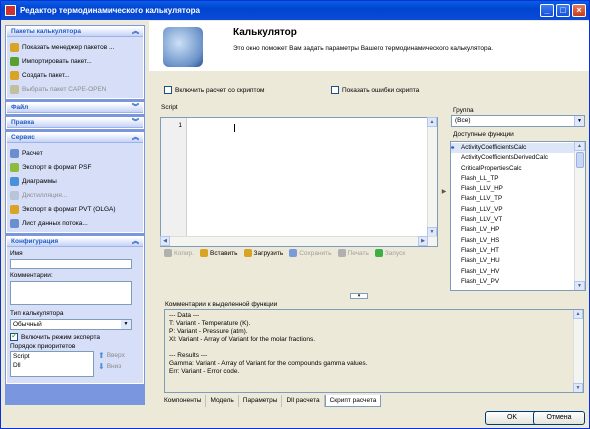 The height and width of the screenshot is (429, 590). I want to click on expert-mode-checkbox: ✓, so click(14, 336).